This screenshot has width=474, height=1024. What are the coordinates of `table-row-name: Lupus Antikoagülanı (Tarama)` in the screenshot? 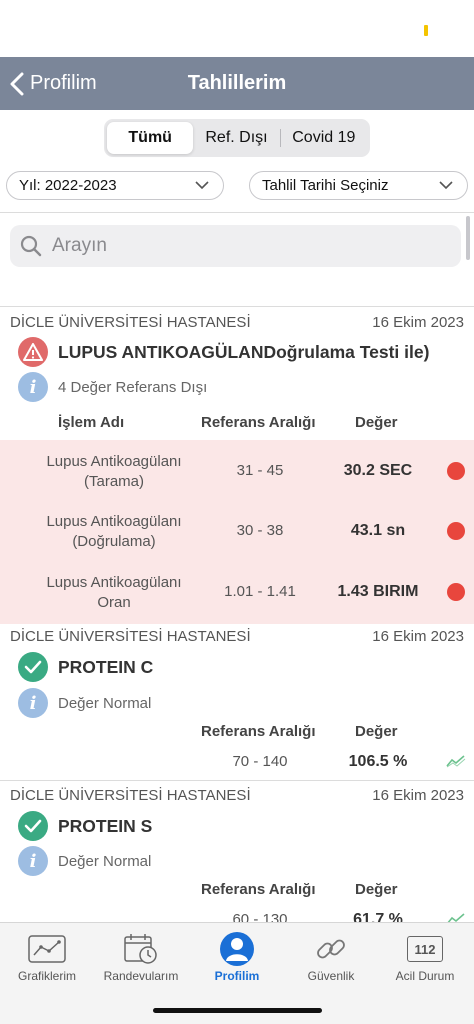 It's located at (114, 471).